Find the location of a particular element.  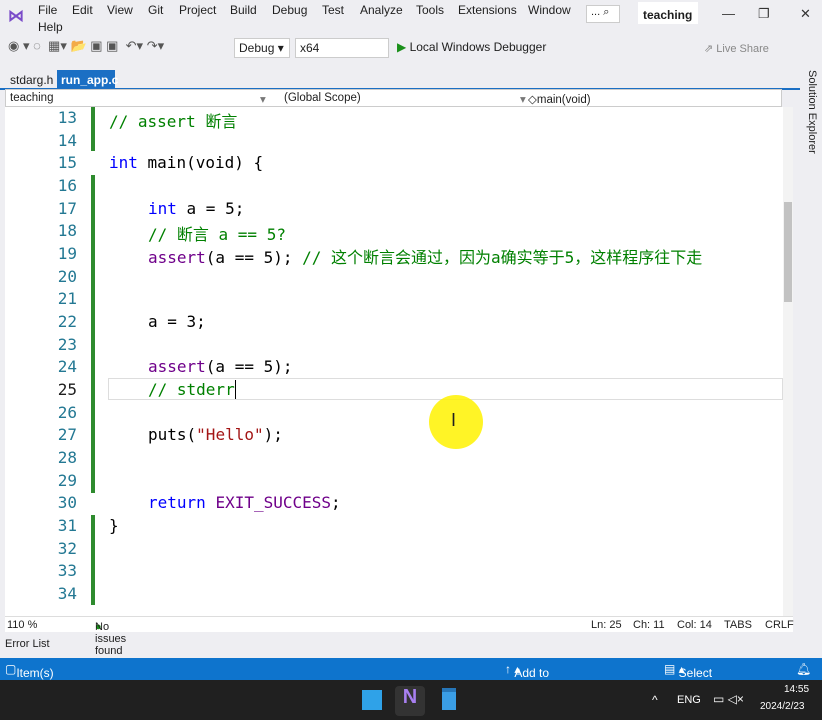

search-box: ... ⌕ is located at coordinates (603, 14).